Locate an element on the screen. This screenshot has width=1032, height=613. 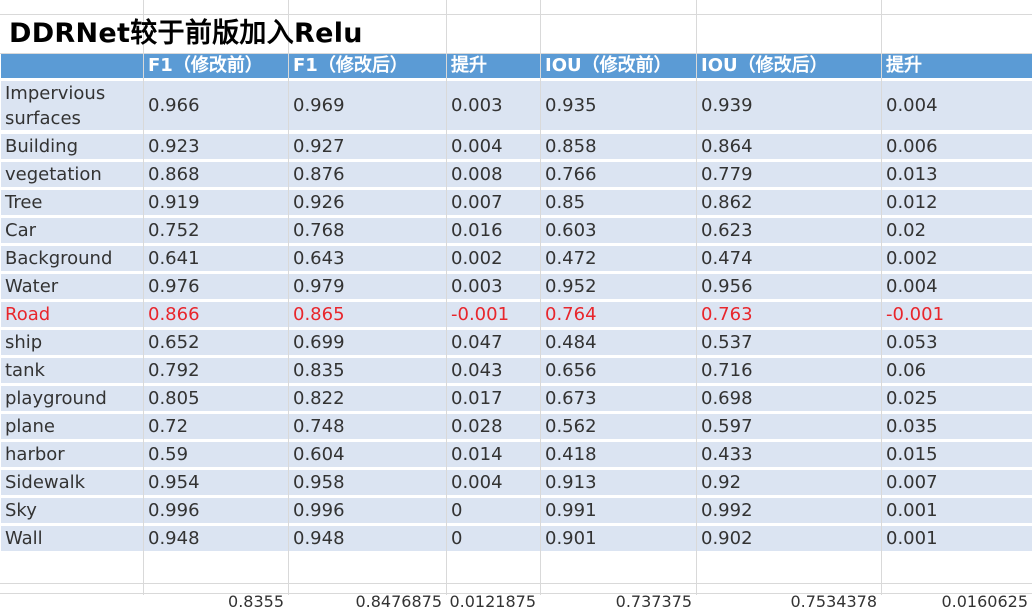
table-cell: 0.013 is located at coordinates (957, 174).